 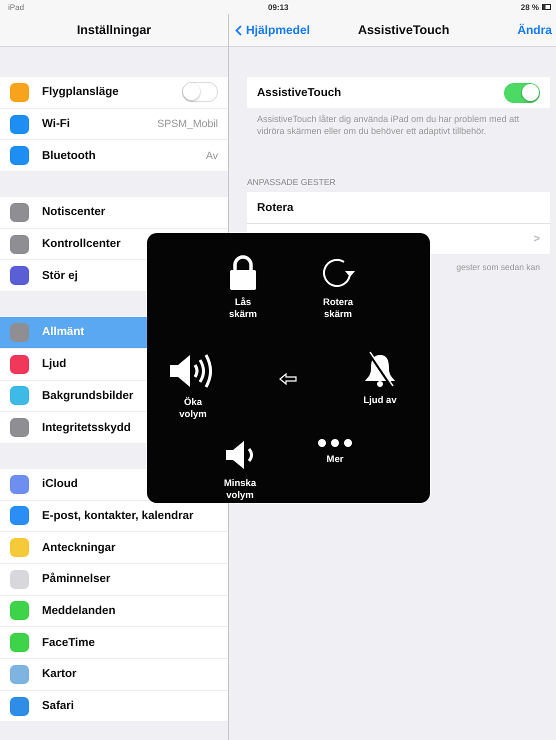 I want to click on chevron-left-icon, so click(x=238, y=30).